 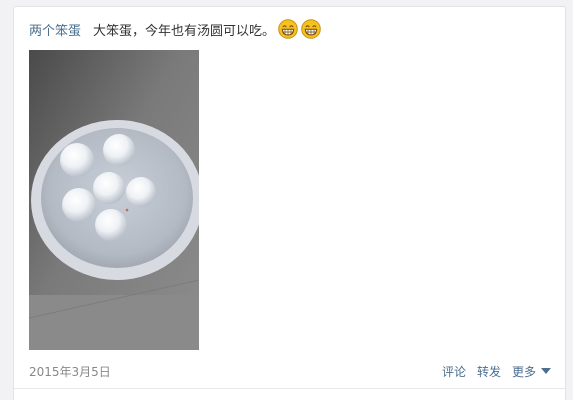 What do you see at coordinates (184, 31) in the screenshot?
I see `post-text: 大笨蛋，今年也有汤圆可以吃。` at bounding box center [184, 31].